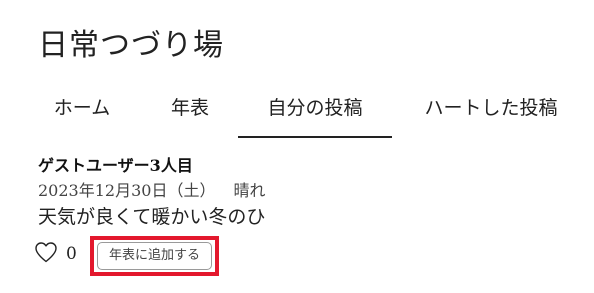 The height and width of the screenshot is (293, 594). Describe the element at coordinates (249, 190) in the screenshot. I see `post-weather: 晴れ` at that location.